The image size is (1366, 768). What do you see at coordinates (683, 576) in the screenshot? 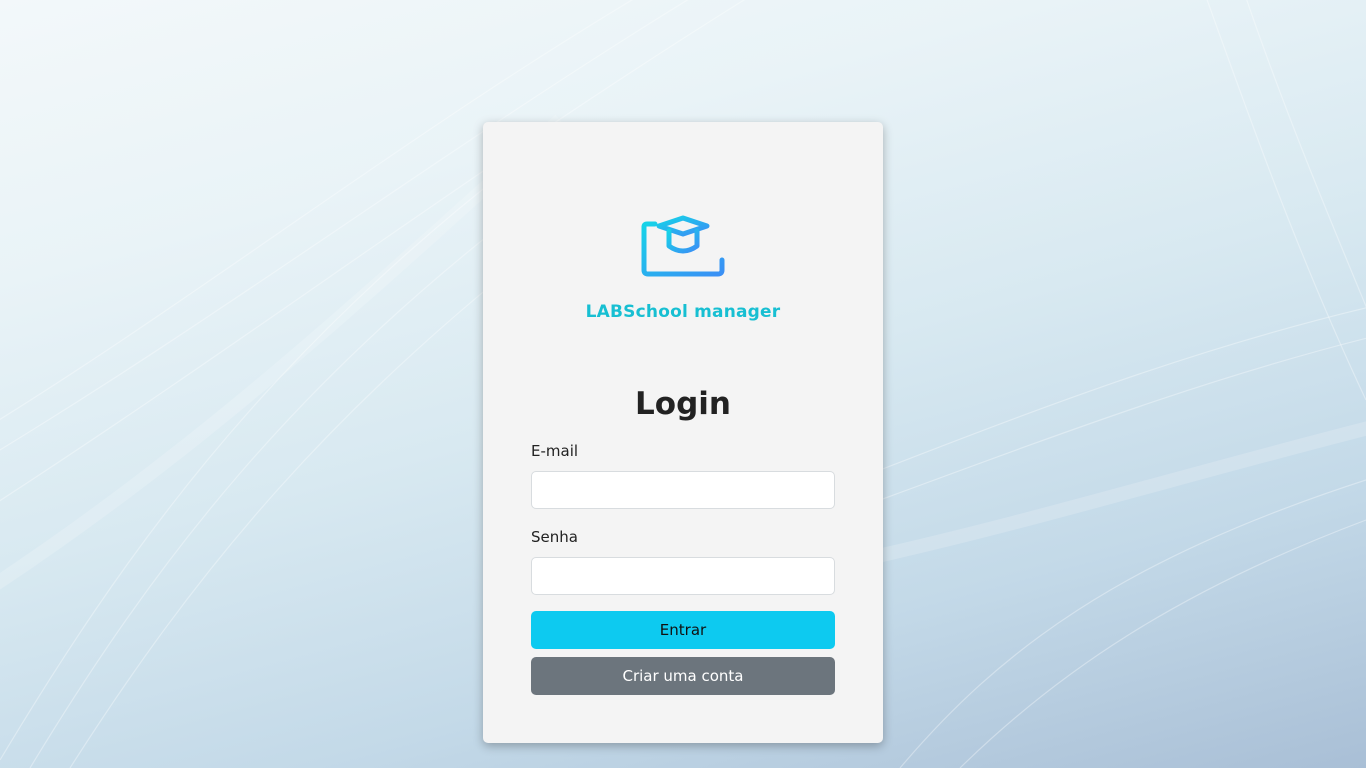
I see `password-field` at bounding box center [683, 576].